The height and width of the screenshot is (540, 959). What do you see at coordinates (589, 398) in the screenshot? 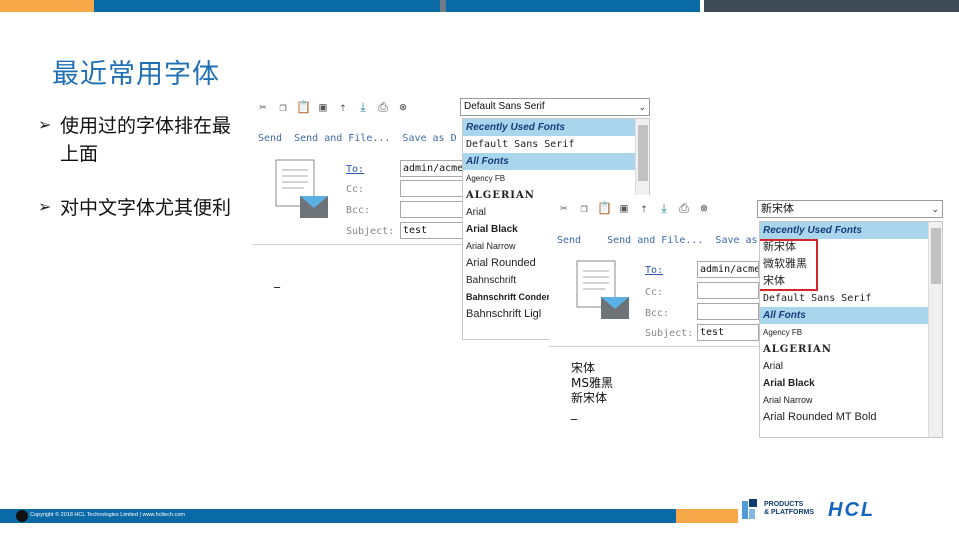
I see `body-line: 新宋体` at bounding box center [589, 398].